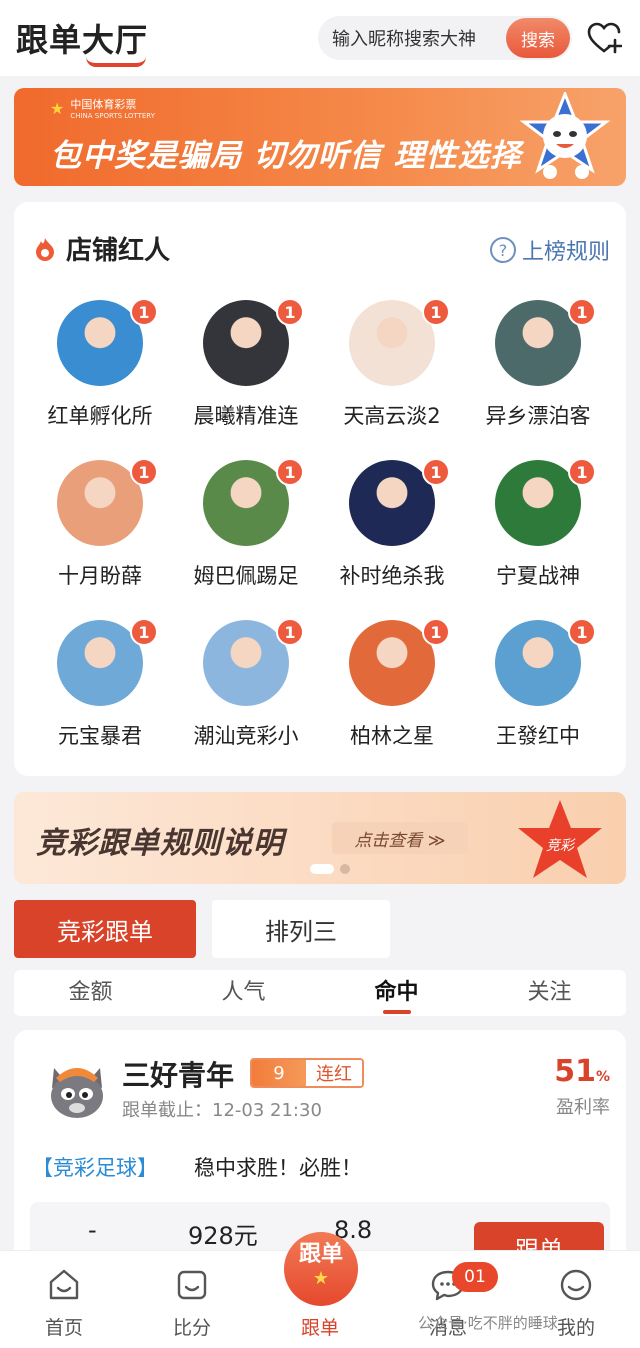 This screenshot has height=1348, width=640. Describe the element at coordinates (502, 250) in the screenshot. I see `question-icon: ?` at that location.